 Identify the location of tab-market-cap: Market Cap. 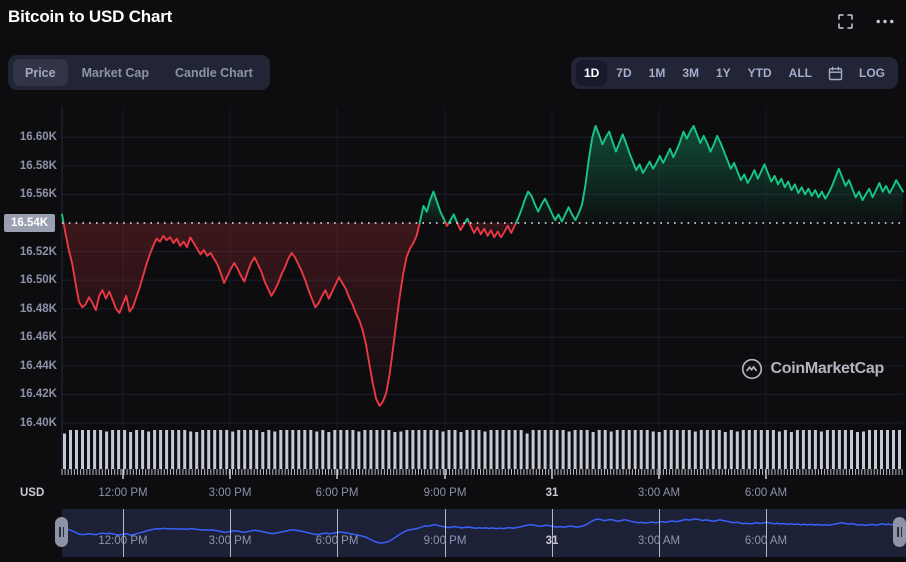
(115, 72).